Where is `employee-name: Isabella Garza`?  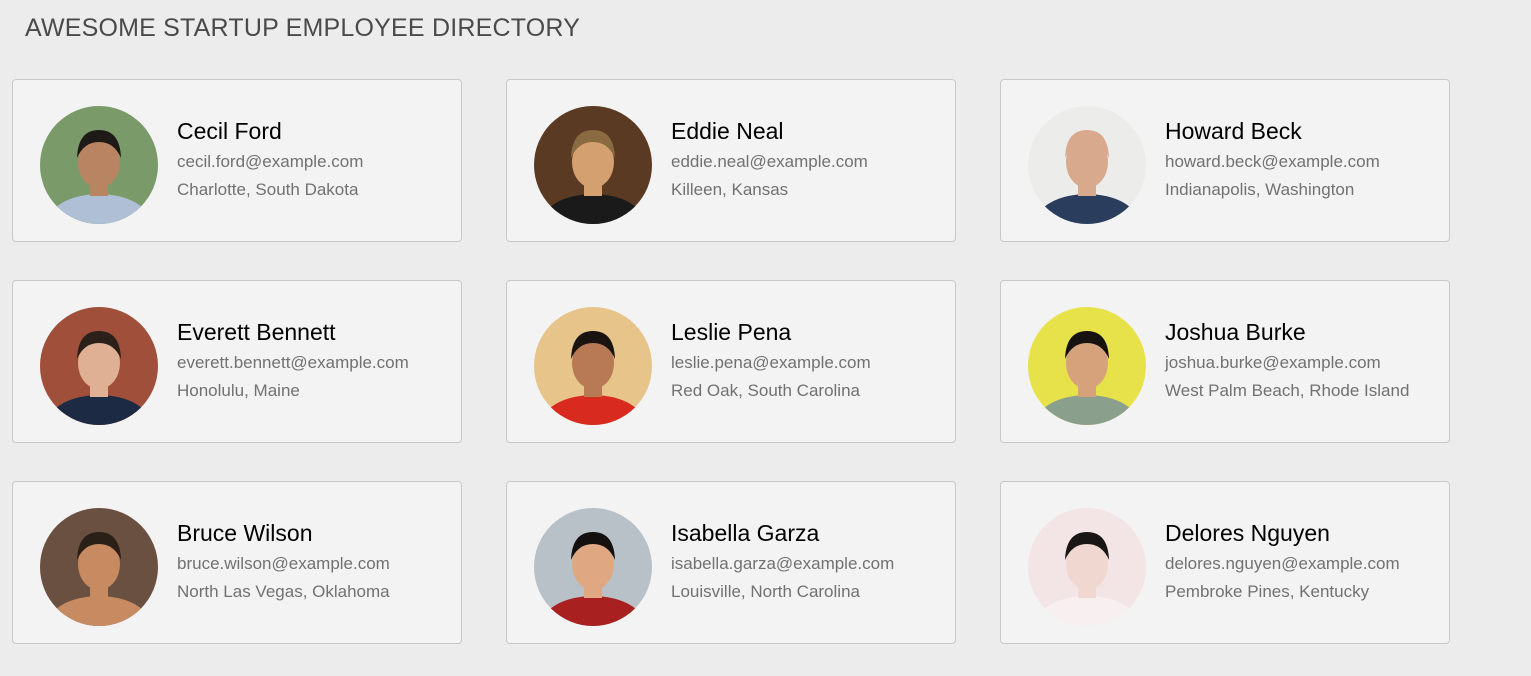
employee-name: Isabella Garza is located at coordinates (745, 533).